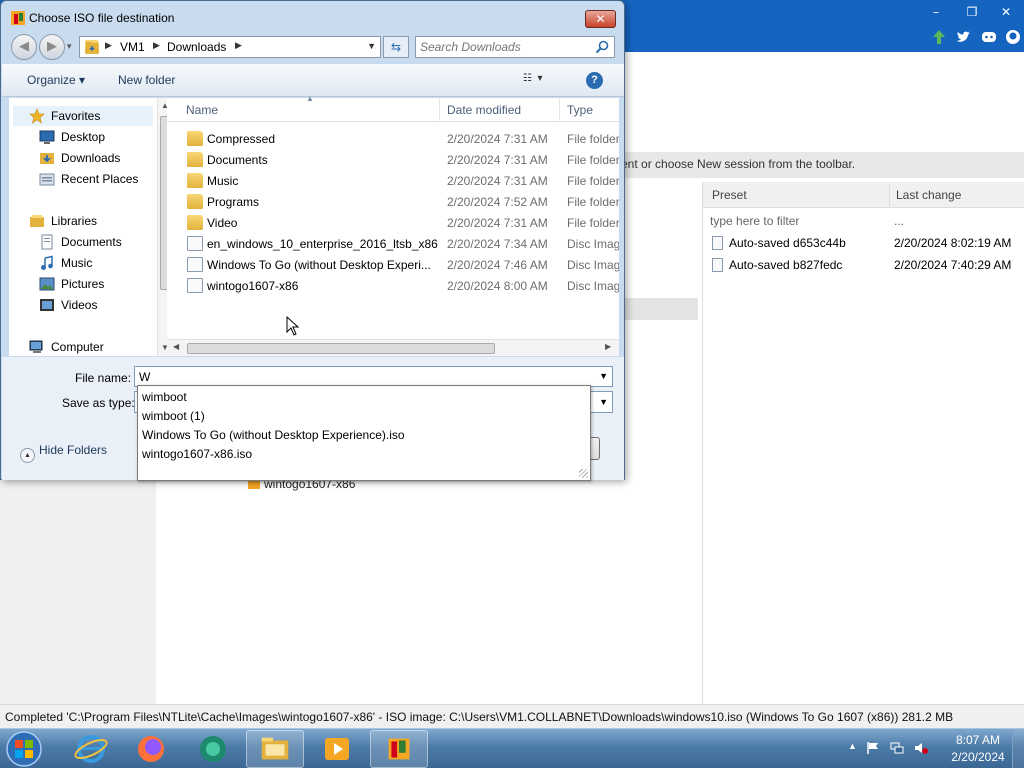 The image size is (1024, 768). I want to click on pictures-icon, so click(47, 284).